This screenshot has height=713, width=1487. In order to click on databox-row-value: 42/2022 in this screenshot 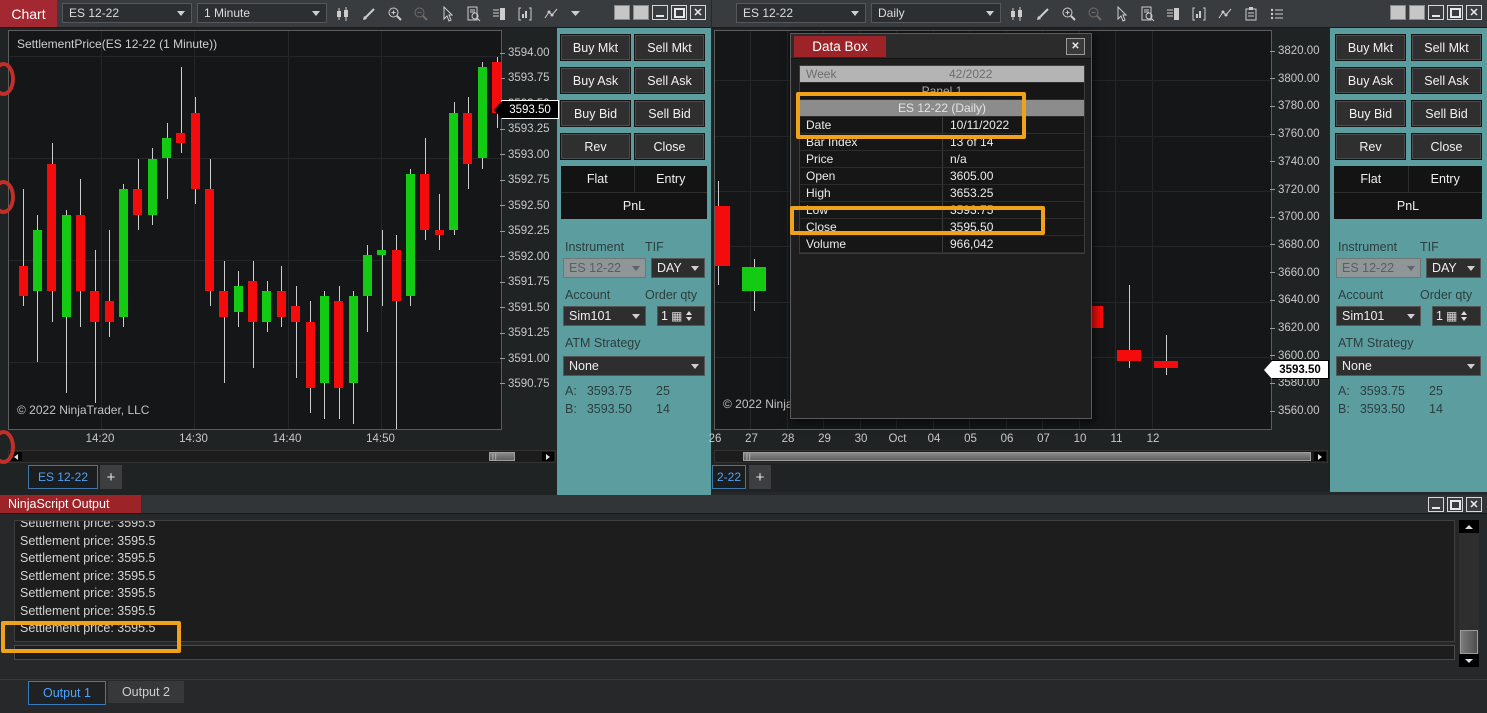, I will do `click(971, 74)`.